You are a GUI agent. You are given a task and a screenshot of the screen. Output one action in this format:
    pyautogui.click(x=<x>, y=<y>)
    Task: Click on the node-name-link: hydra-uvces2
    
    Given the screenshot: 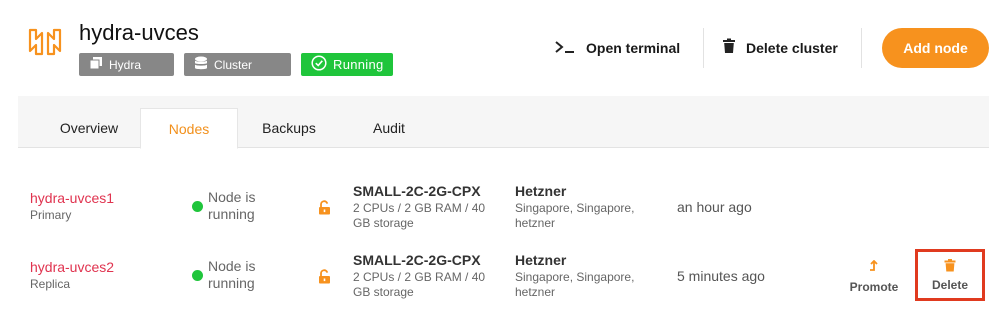 What is the action you would take?
    pyautogui.click(x=72, y=267)
    